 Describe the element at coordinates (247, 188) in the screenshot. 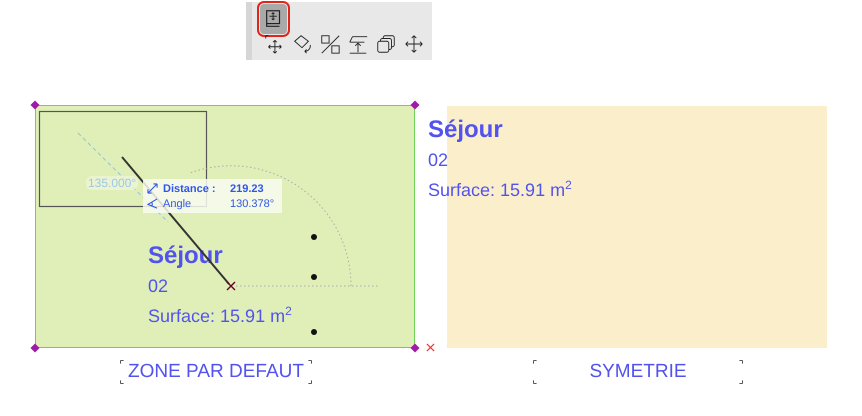

I see `distance-value: 219.23` at that location.